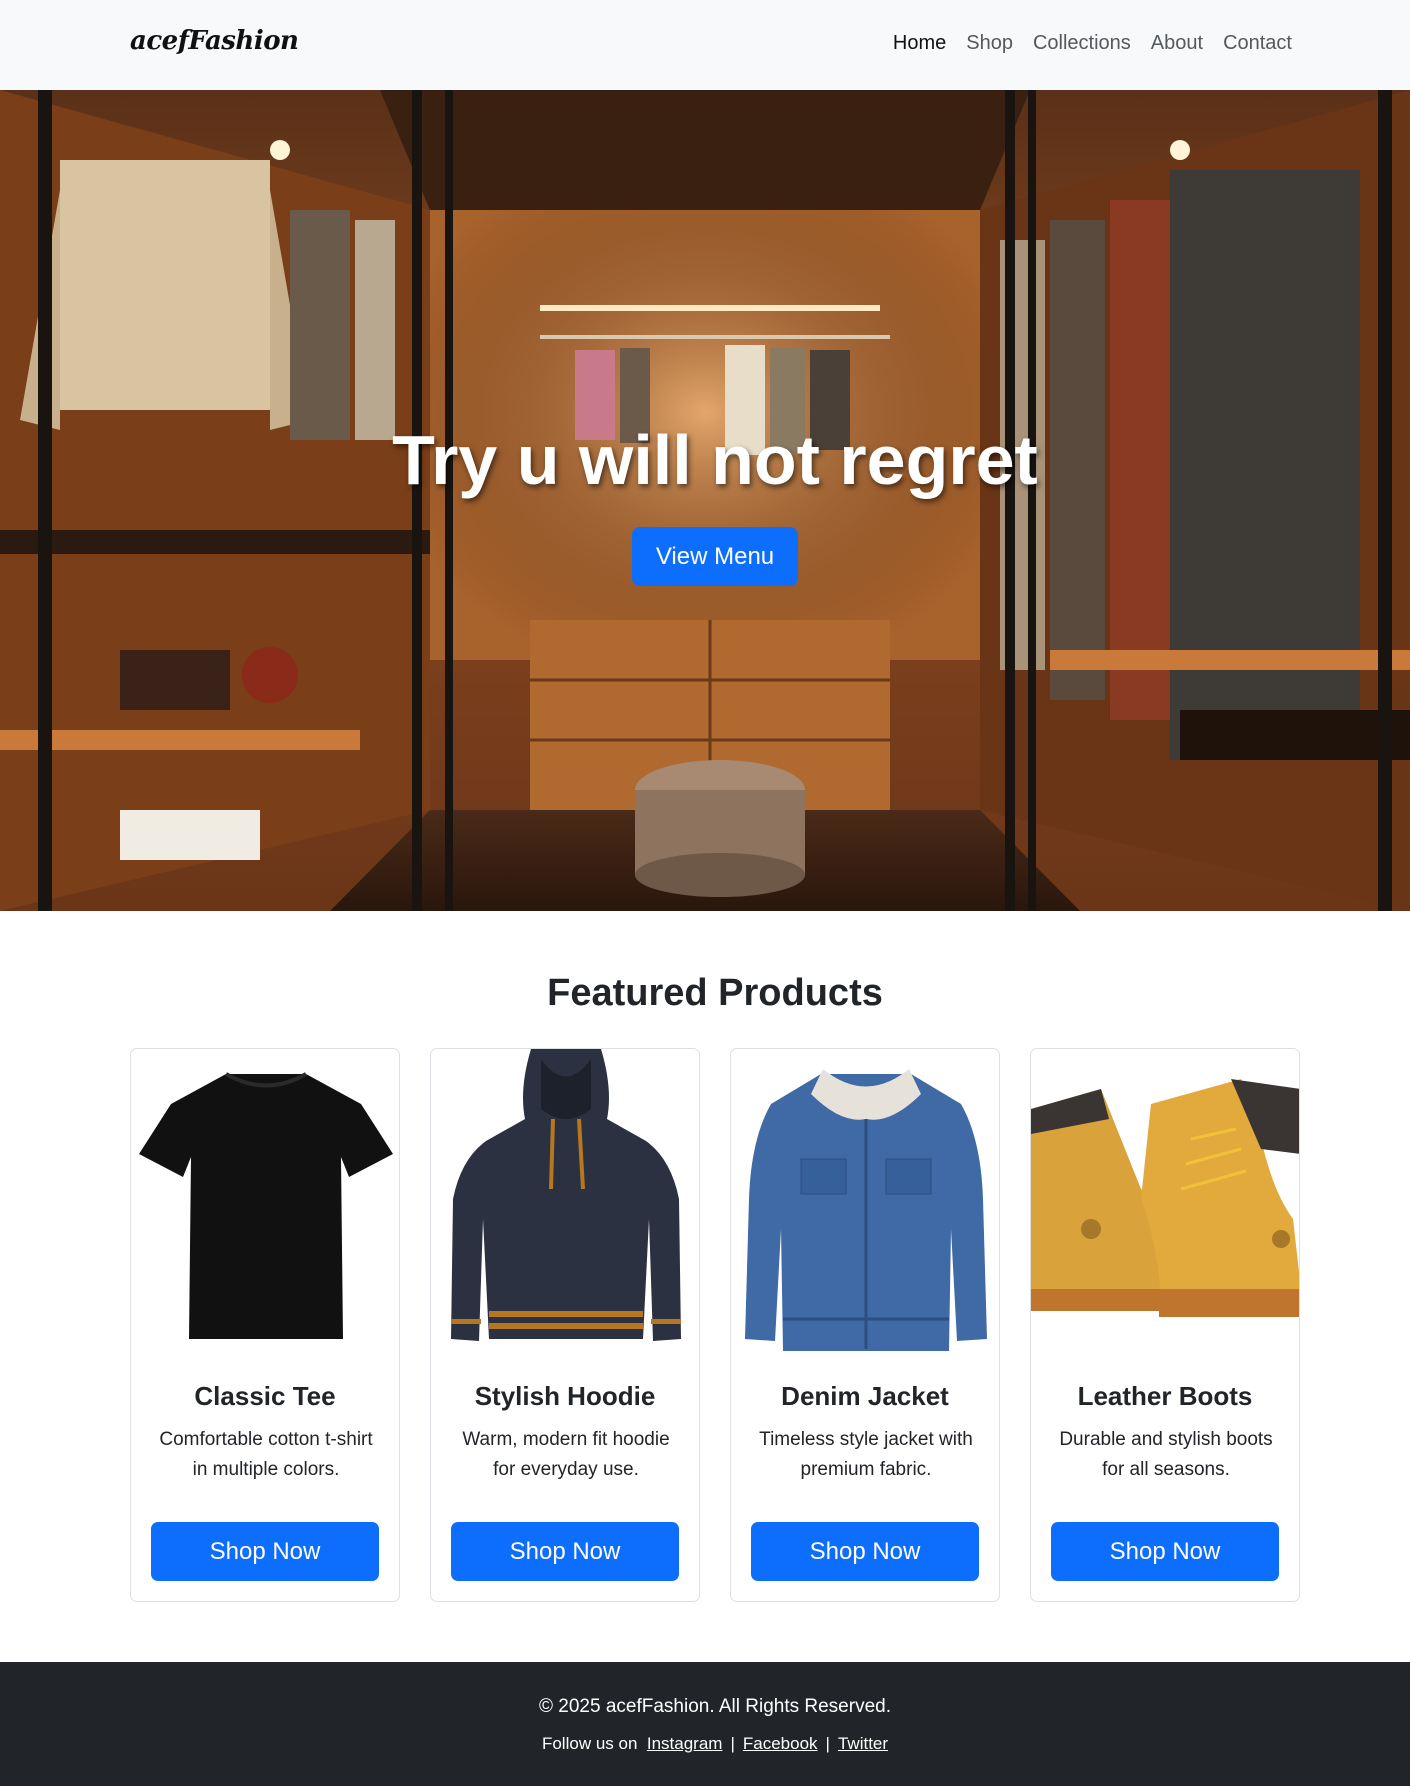  I want to click on nav-link-collections: Collections, so click(1082, 43).